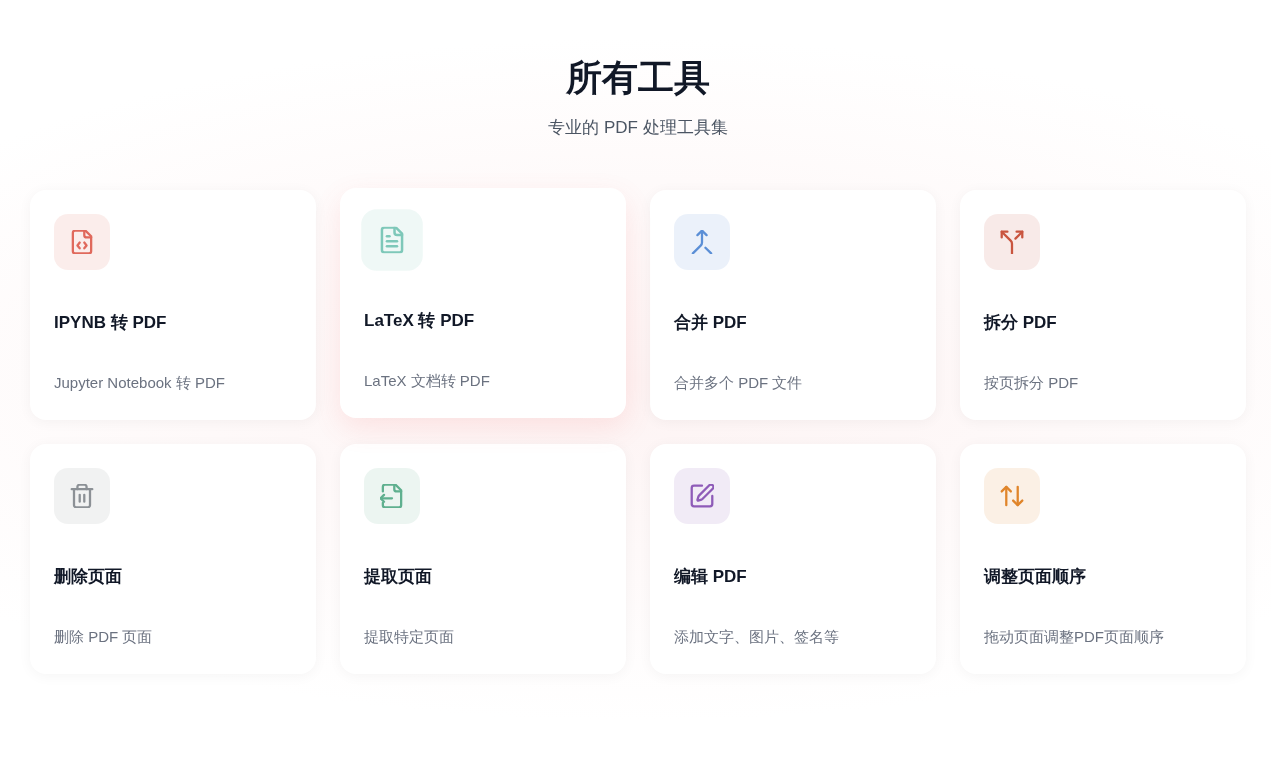 This screenshot has width=1271, height=759. What do you see at coordinates (1103, 559) in the screenshot?
I see `tool-card: 调整页面顺序 拖动页面调整PDF页面顺序` at bounding box center [1103, 559].